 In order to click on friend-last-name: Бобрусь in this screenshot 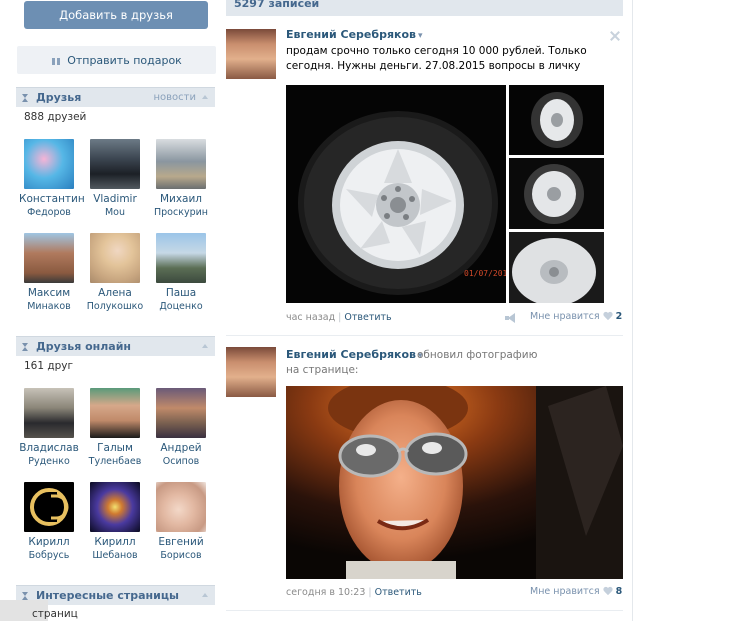, I will do `click(49, 555)`.